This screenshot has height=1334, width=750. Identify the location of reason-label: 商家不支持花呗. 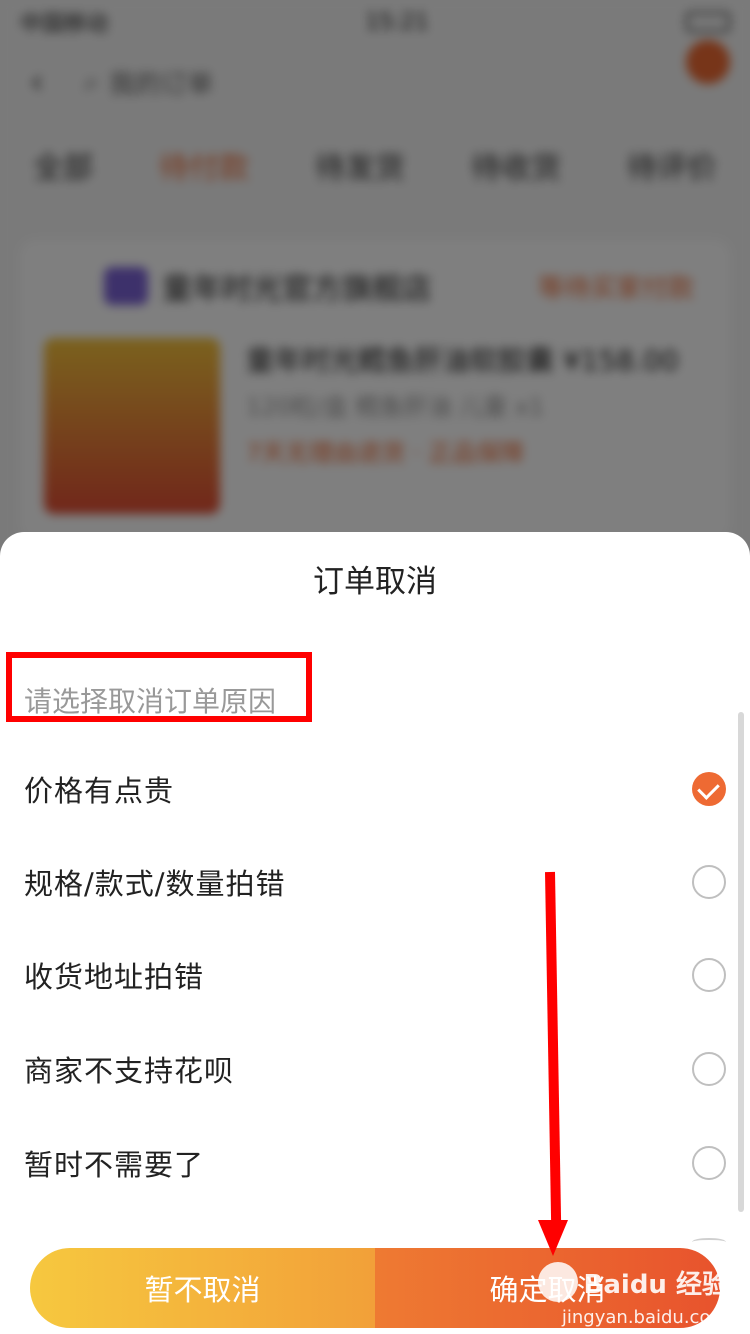
(129, 1071).